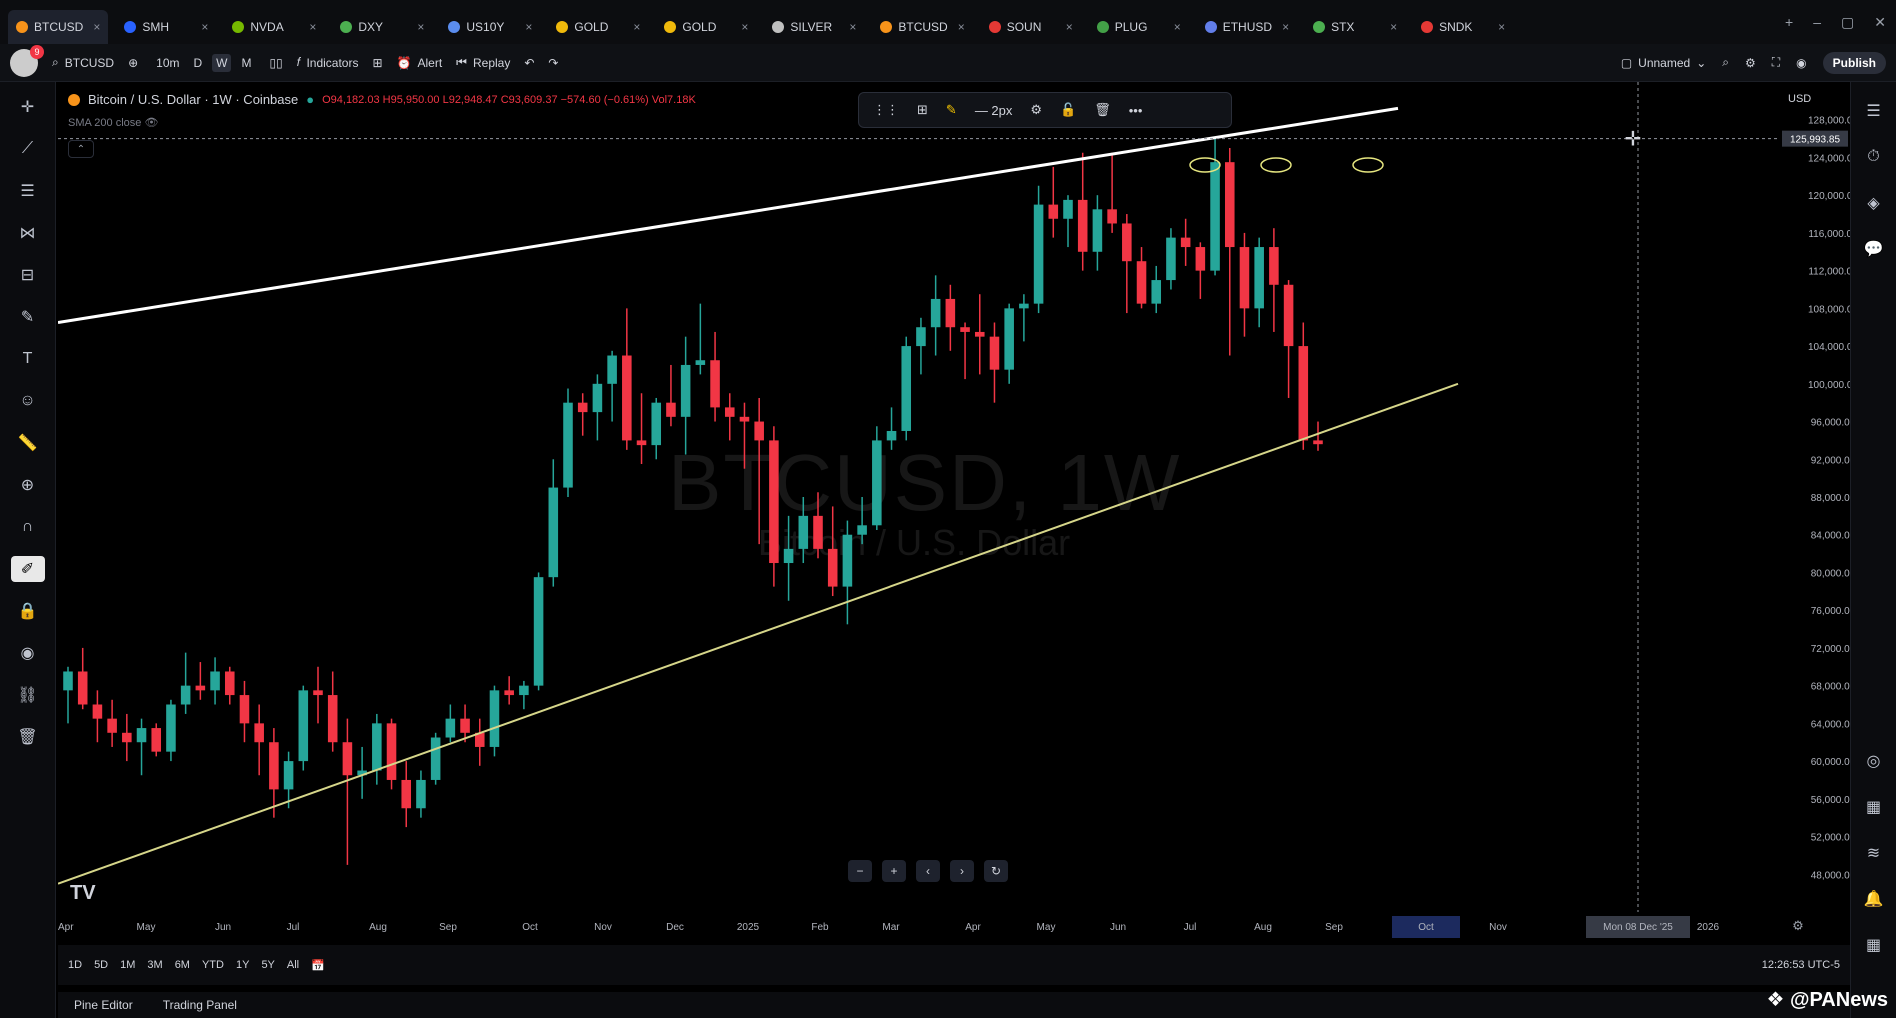  Describe the element at coordinates (127, 965) in the screenshot. I see `range-1m: 1M` at that location.